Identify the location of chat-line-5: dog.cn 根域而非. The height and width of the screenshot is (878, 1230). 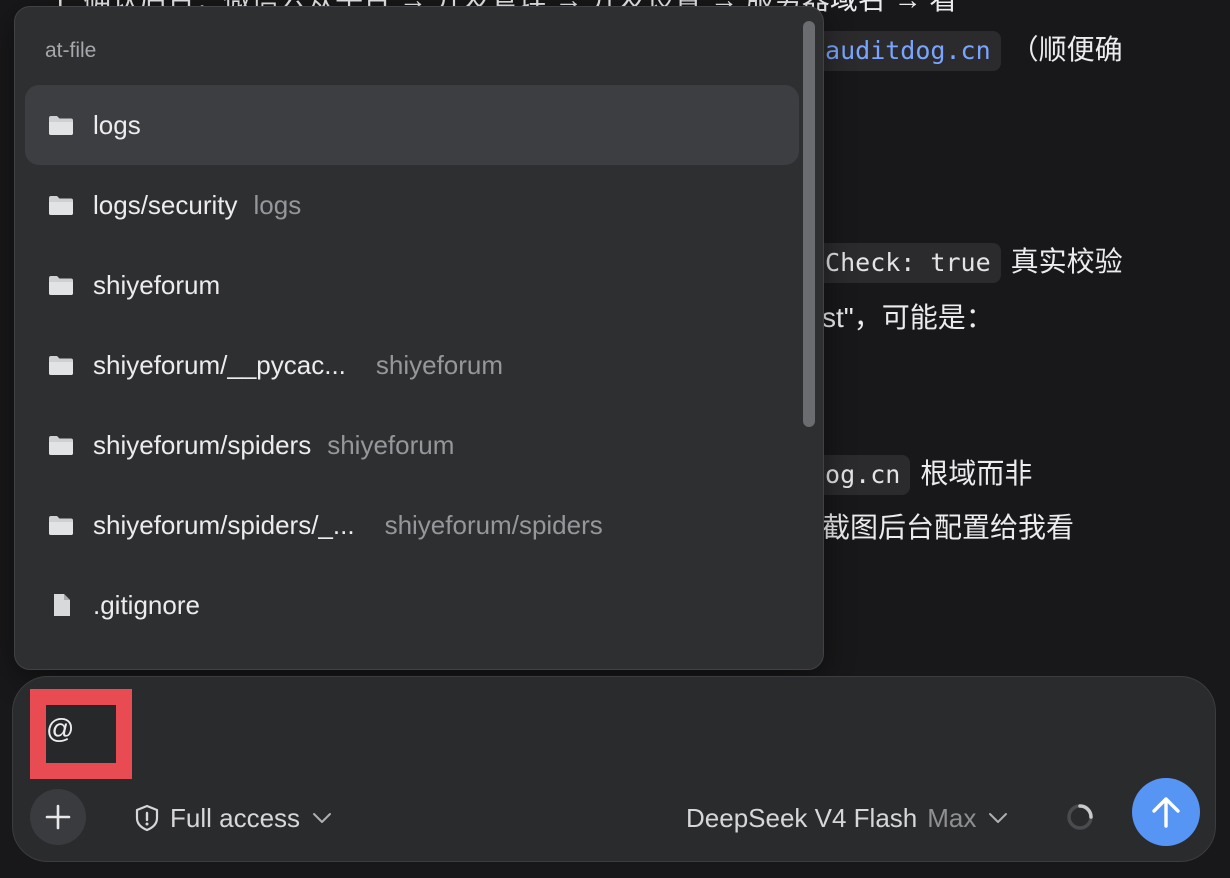
(916, 474).